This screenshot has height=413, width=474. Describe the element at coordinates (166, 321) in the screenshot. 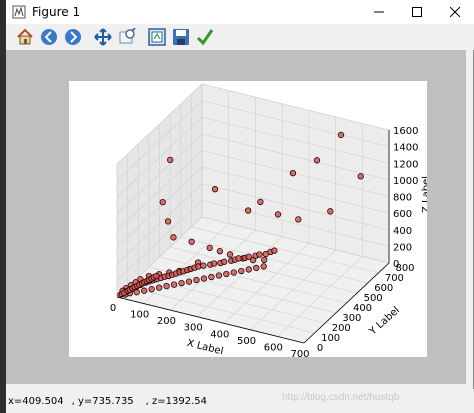

I see `x-tick-label: 200` at that location.